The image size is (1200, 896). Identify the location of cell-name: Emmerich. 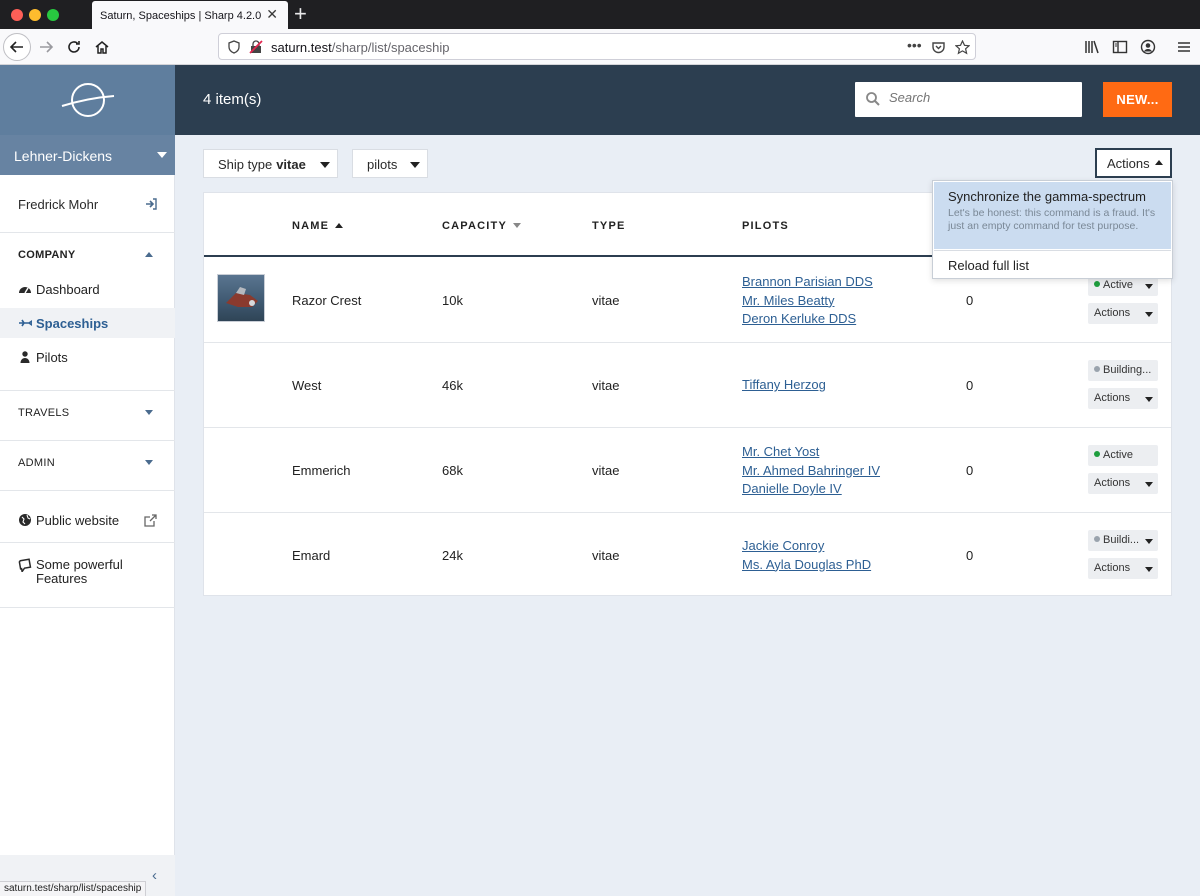
(321, 470).